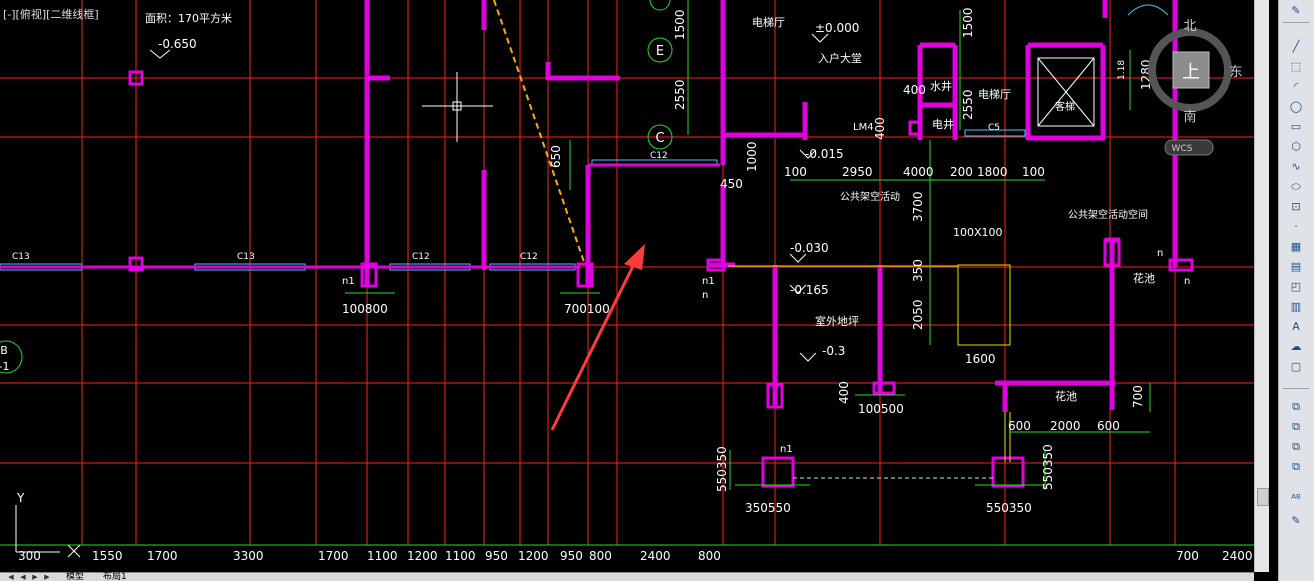  What do you see at coordinates (1296, 346) in the screenshot?
I see `revcloud-icon: ☁` at bounding box center [1296, 346].